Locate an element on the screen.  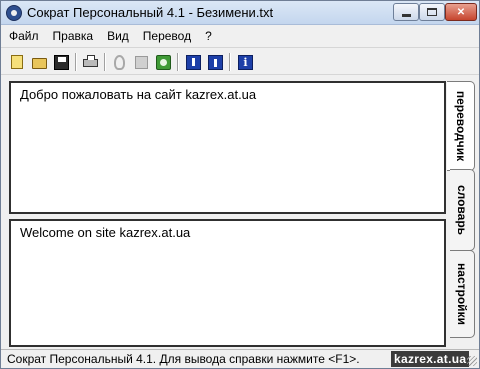
import-button is located at coordinates (192, 61).